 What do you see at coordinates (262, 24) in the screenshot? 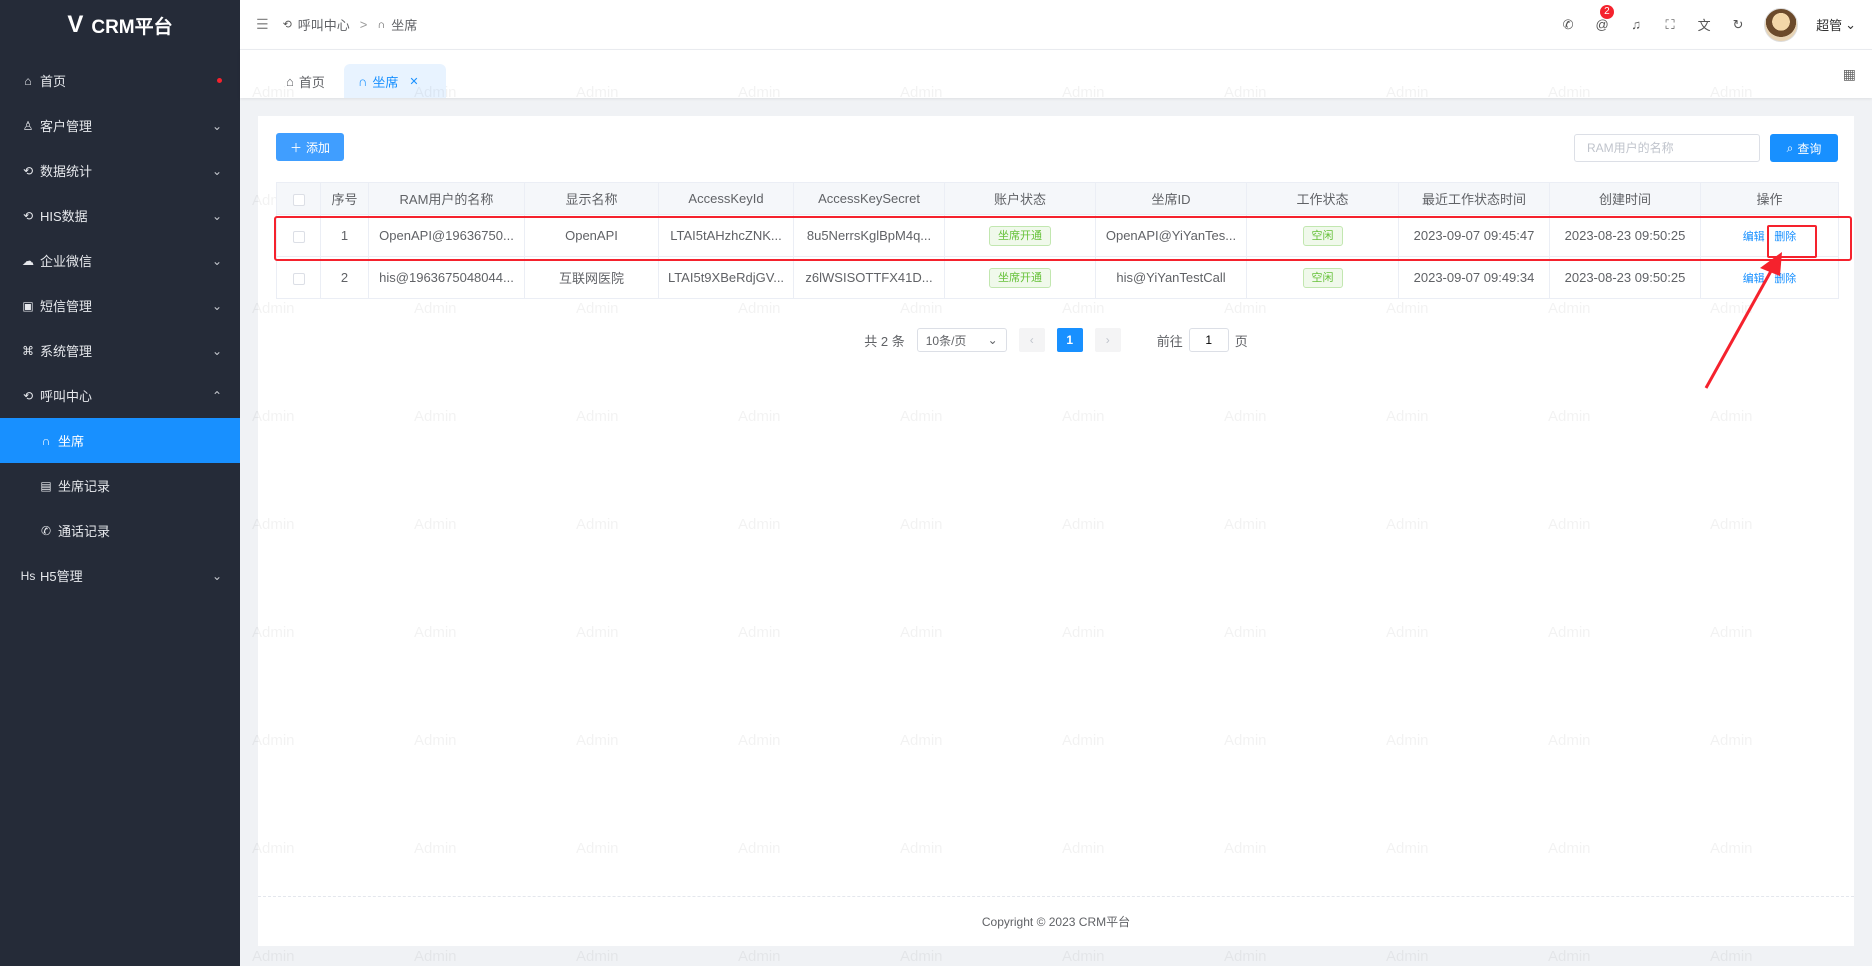
I see `menu-collapse-icon: ☰` at bounding box center [262, 24].